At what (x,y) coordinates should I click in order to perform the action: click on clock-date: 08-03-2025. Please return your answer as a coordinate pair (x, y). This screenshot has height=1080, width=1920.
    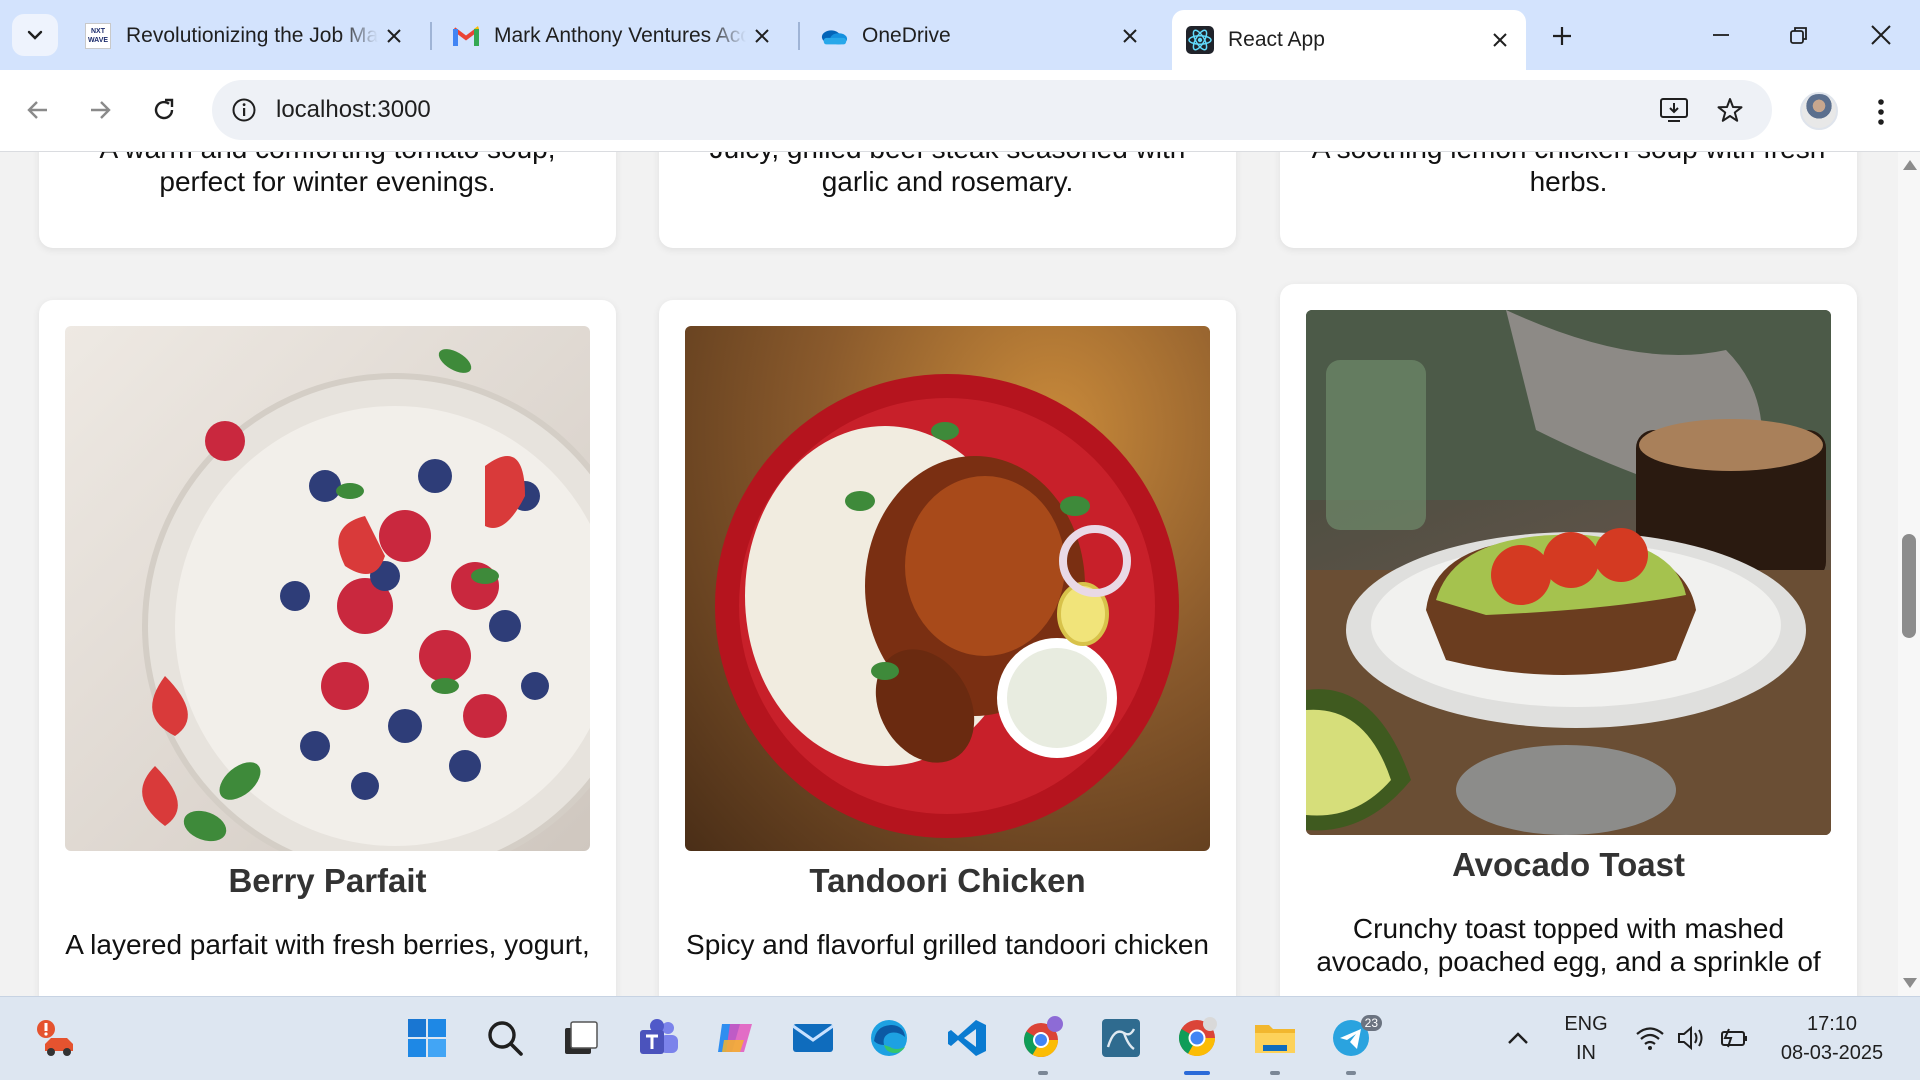
    Looking at the image, I should click on (1832, 1053).